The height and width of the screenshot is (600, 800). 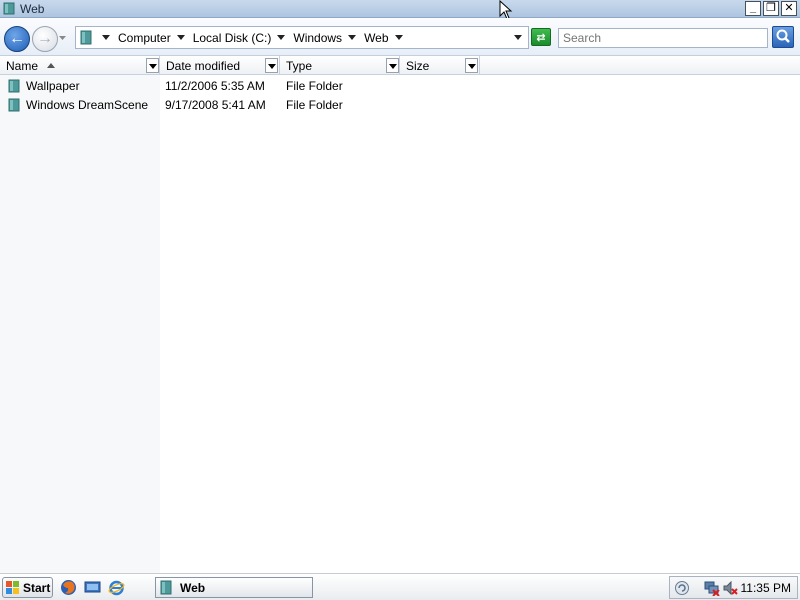 I want to click on forward-button: →, so click(x=45, y=39).